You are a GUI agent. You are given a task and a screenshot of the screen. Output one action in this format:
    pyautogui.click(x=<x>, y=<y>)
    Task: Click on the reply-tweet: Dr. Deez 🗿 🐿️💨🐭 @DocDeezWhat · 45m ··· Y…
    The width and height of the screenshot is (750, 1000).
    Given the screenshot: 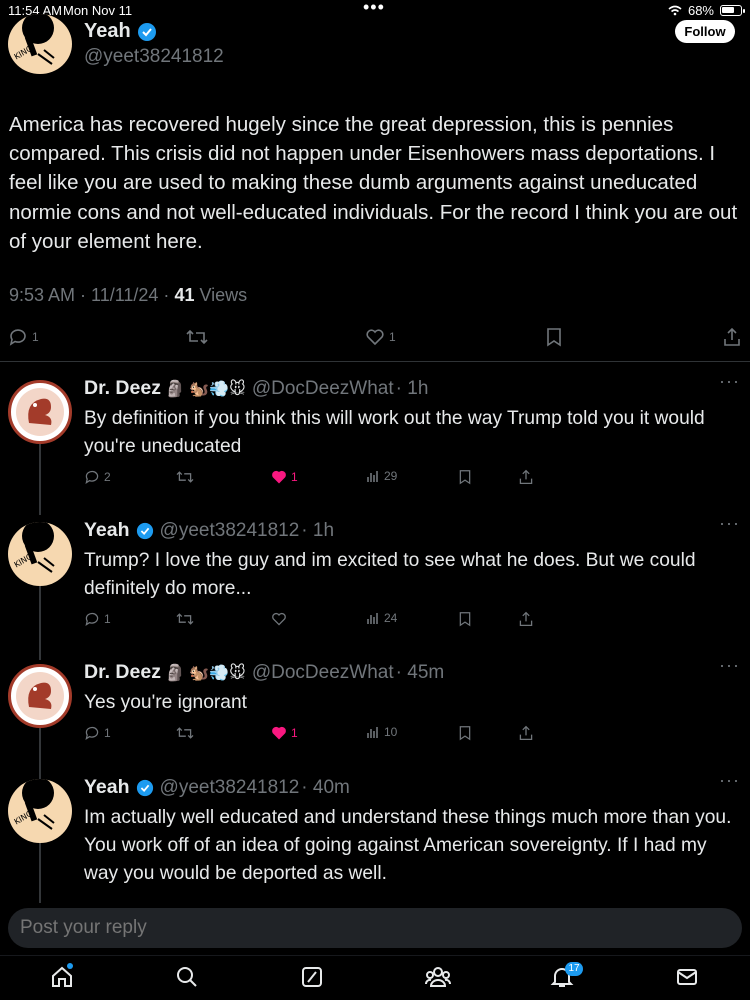 What is the action you would take?
    pyautogui.click(x=375, y=703)
    